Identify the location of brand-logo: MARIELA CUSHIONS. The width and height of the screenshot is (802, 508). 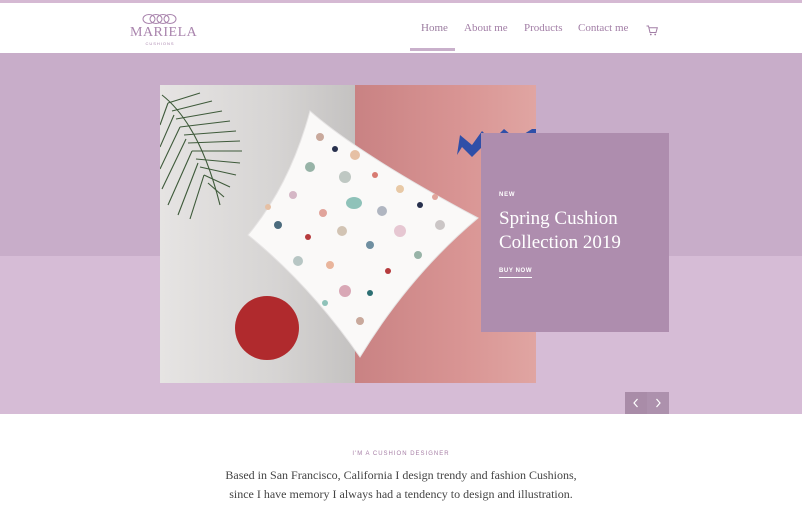
(164, 30).